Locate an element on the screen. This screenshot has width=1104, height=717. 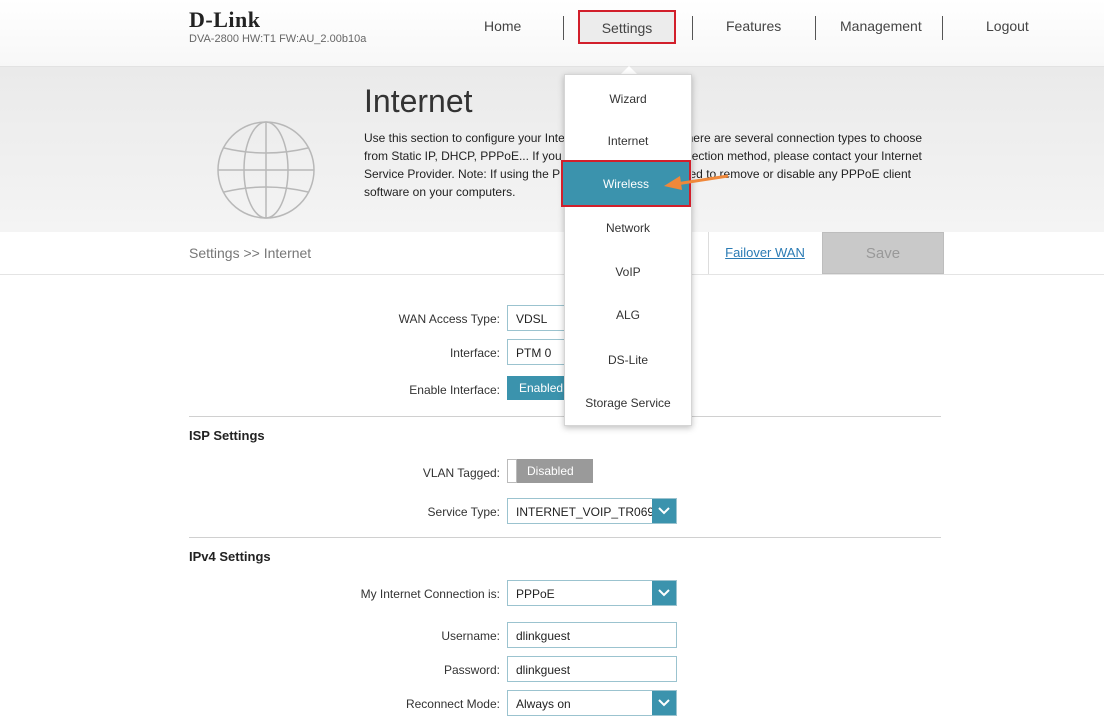
annotation-arrow-icon is located at coordinates (696, 182).